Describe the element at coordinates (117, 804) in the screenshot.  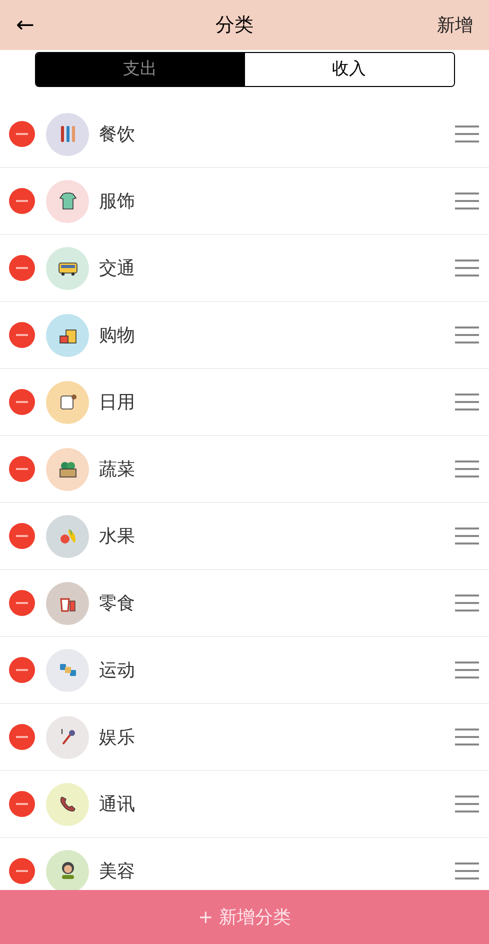
I see `category-name: 通讯` at that location.